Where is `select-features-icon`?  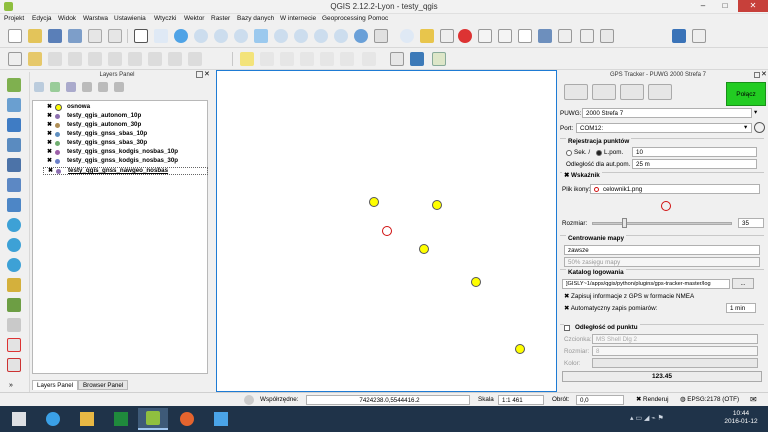 select-features-icon is located at coordinates (407, 36).